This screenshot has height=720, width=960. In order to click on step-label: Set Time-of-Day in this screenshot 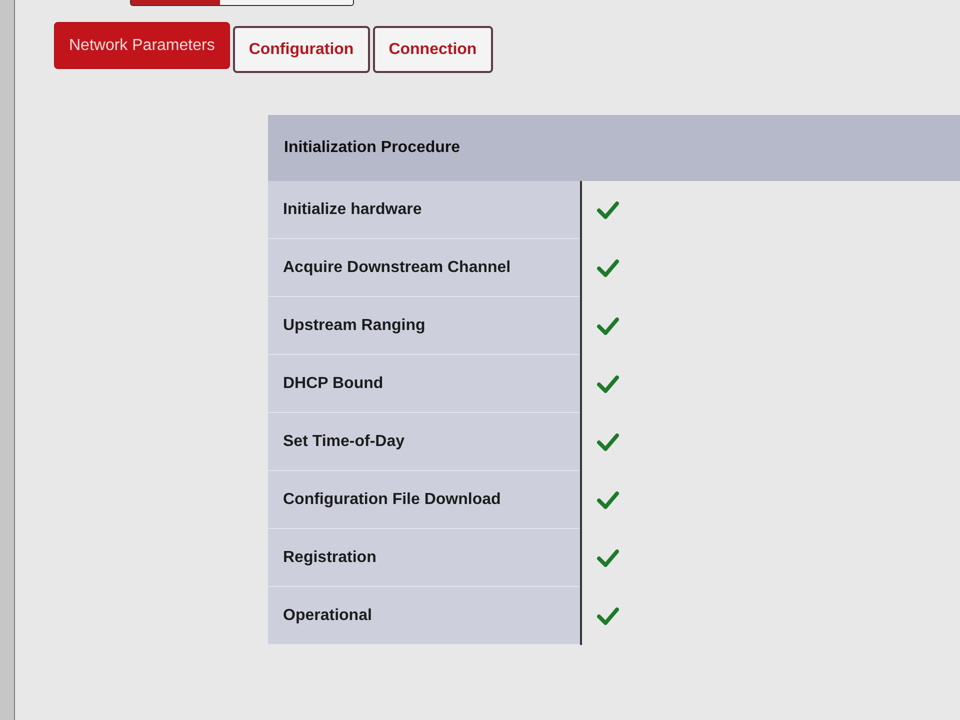, I will do `click(424, 442)`.